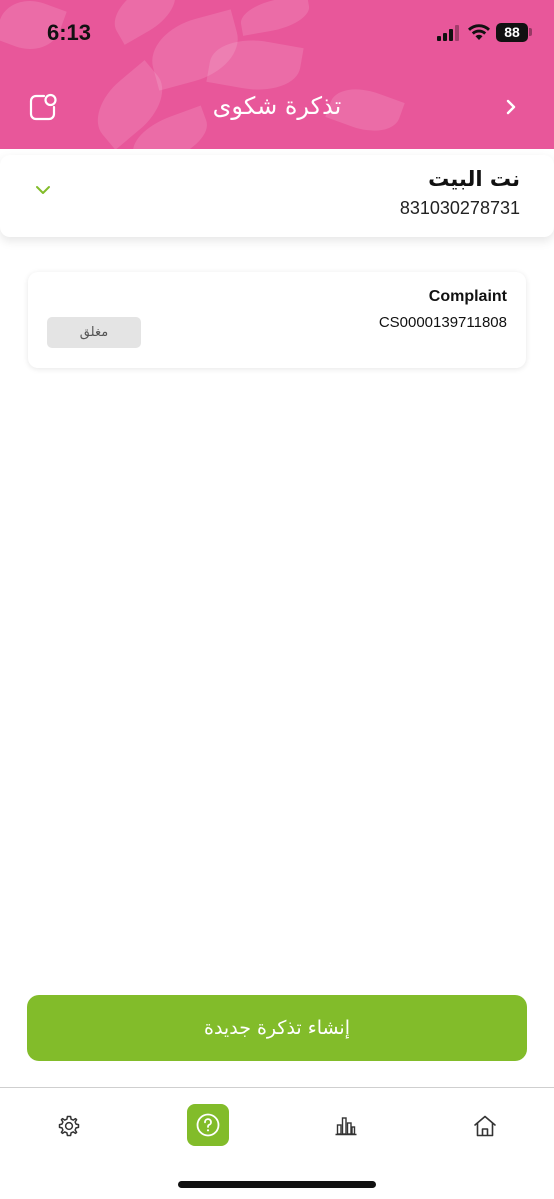  I want to click on bar-chart-icon, so click(346, 1126).